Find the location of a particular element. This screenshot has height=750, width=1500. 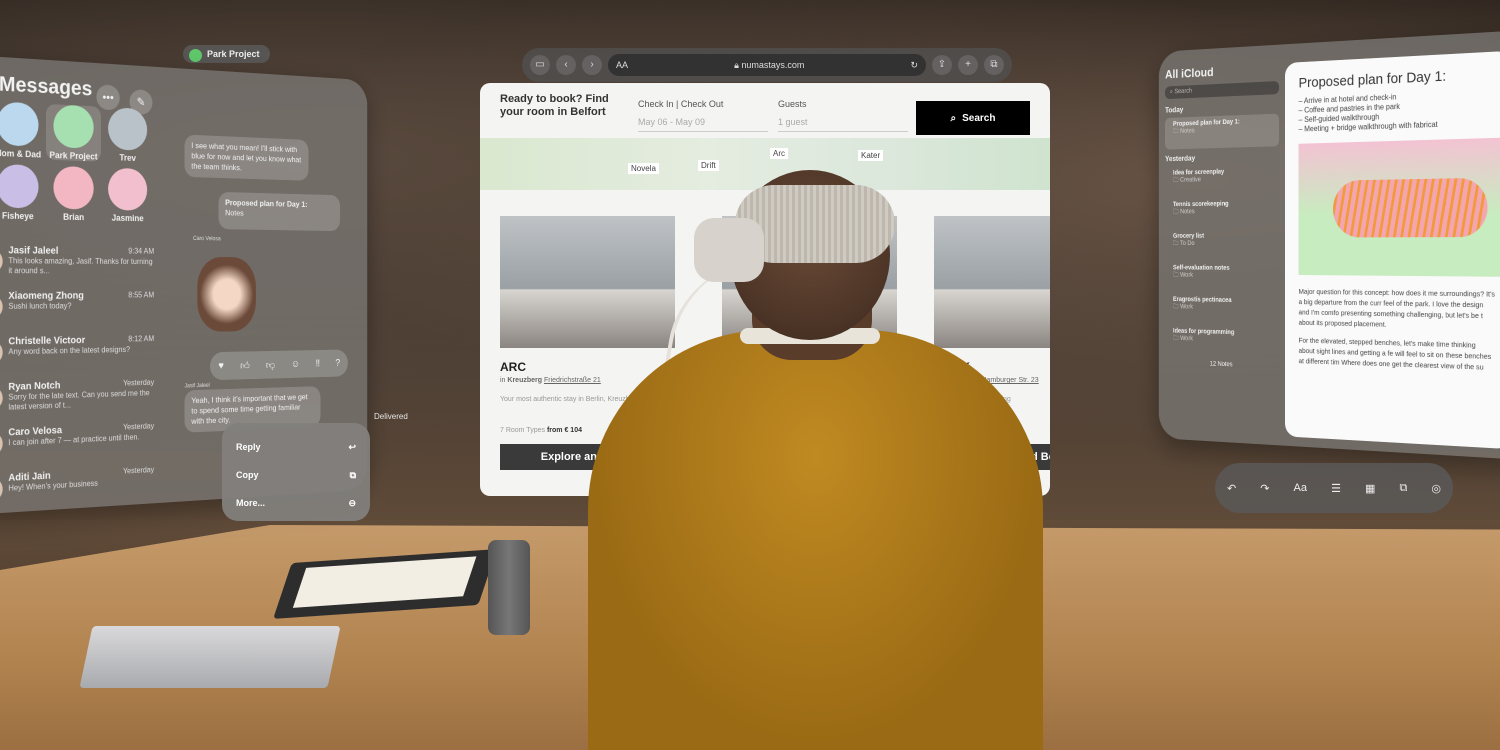

note-item: Self-evaluation notes 🗀︎ Work is located at coordinates (1222, 277).